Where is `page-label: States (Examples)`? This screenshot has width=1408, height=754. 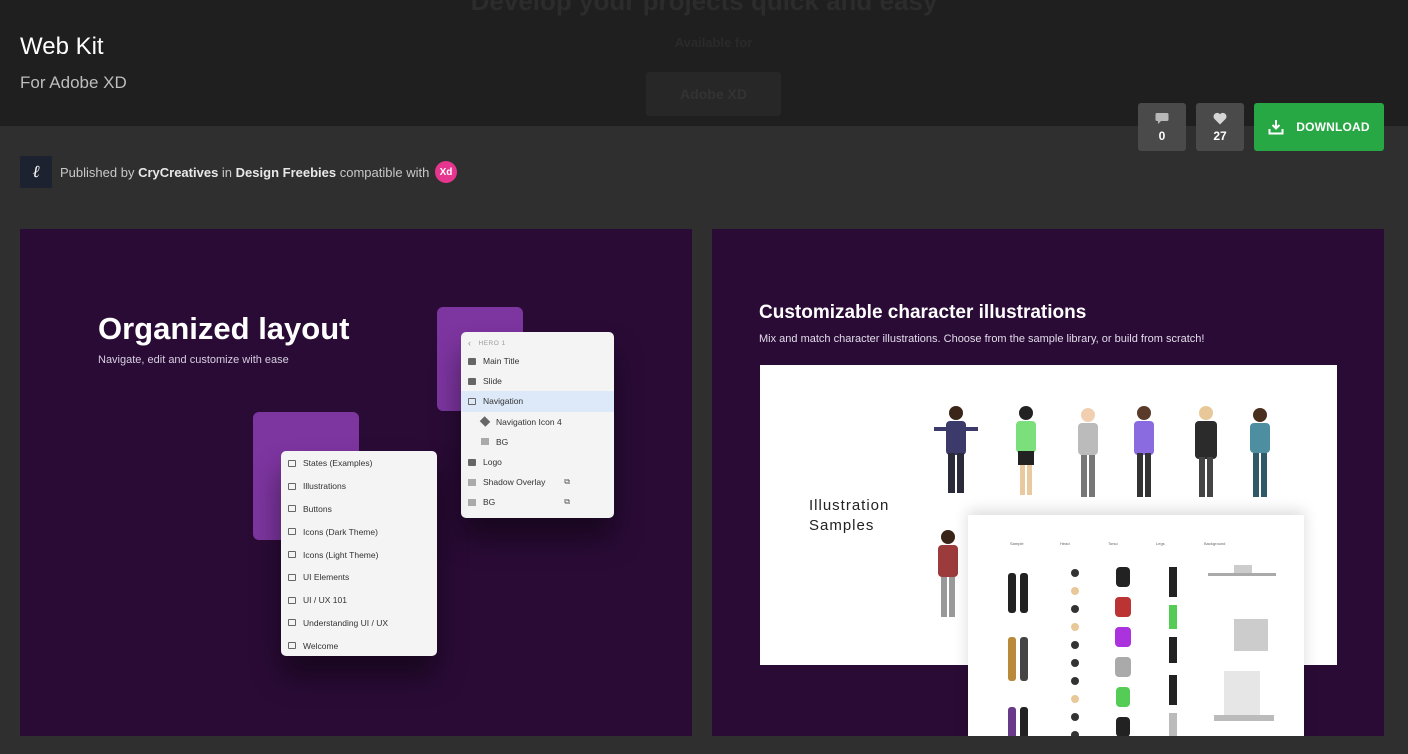 page-label: States (Examples) is located at coordinates (338, 463).